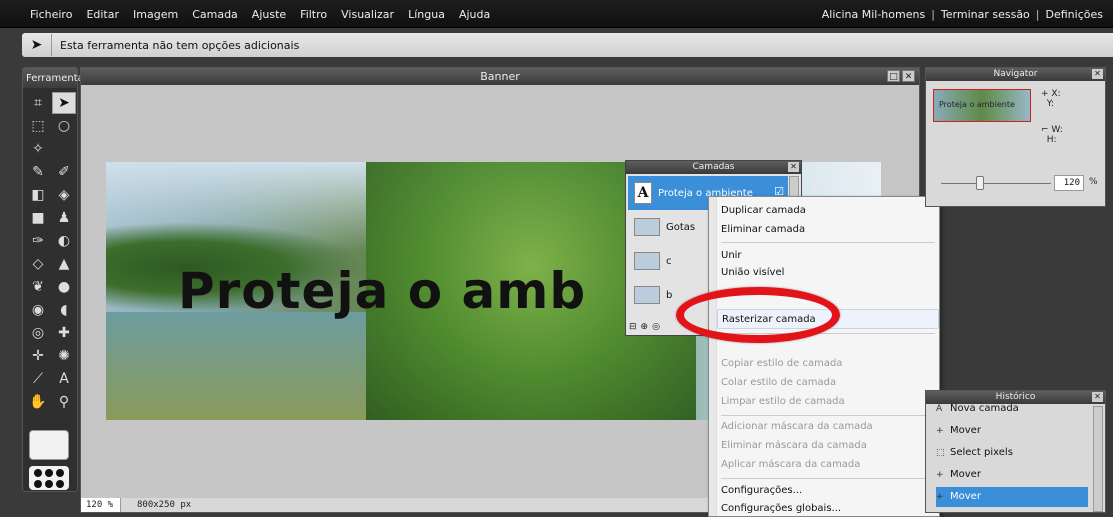 The width and height of the screenshot is (1113, 517). What do you see at coordinates (38, 287) in the screenshot?
I see `smudge-icon: ❦` at bounding box center [38, 287].